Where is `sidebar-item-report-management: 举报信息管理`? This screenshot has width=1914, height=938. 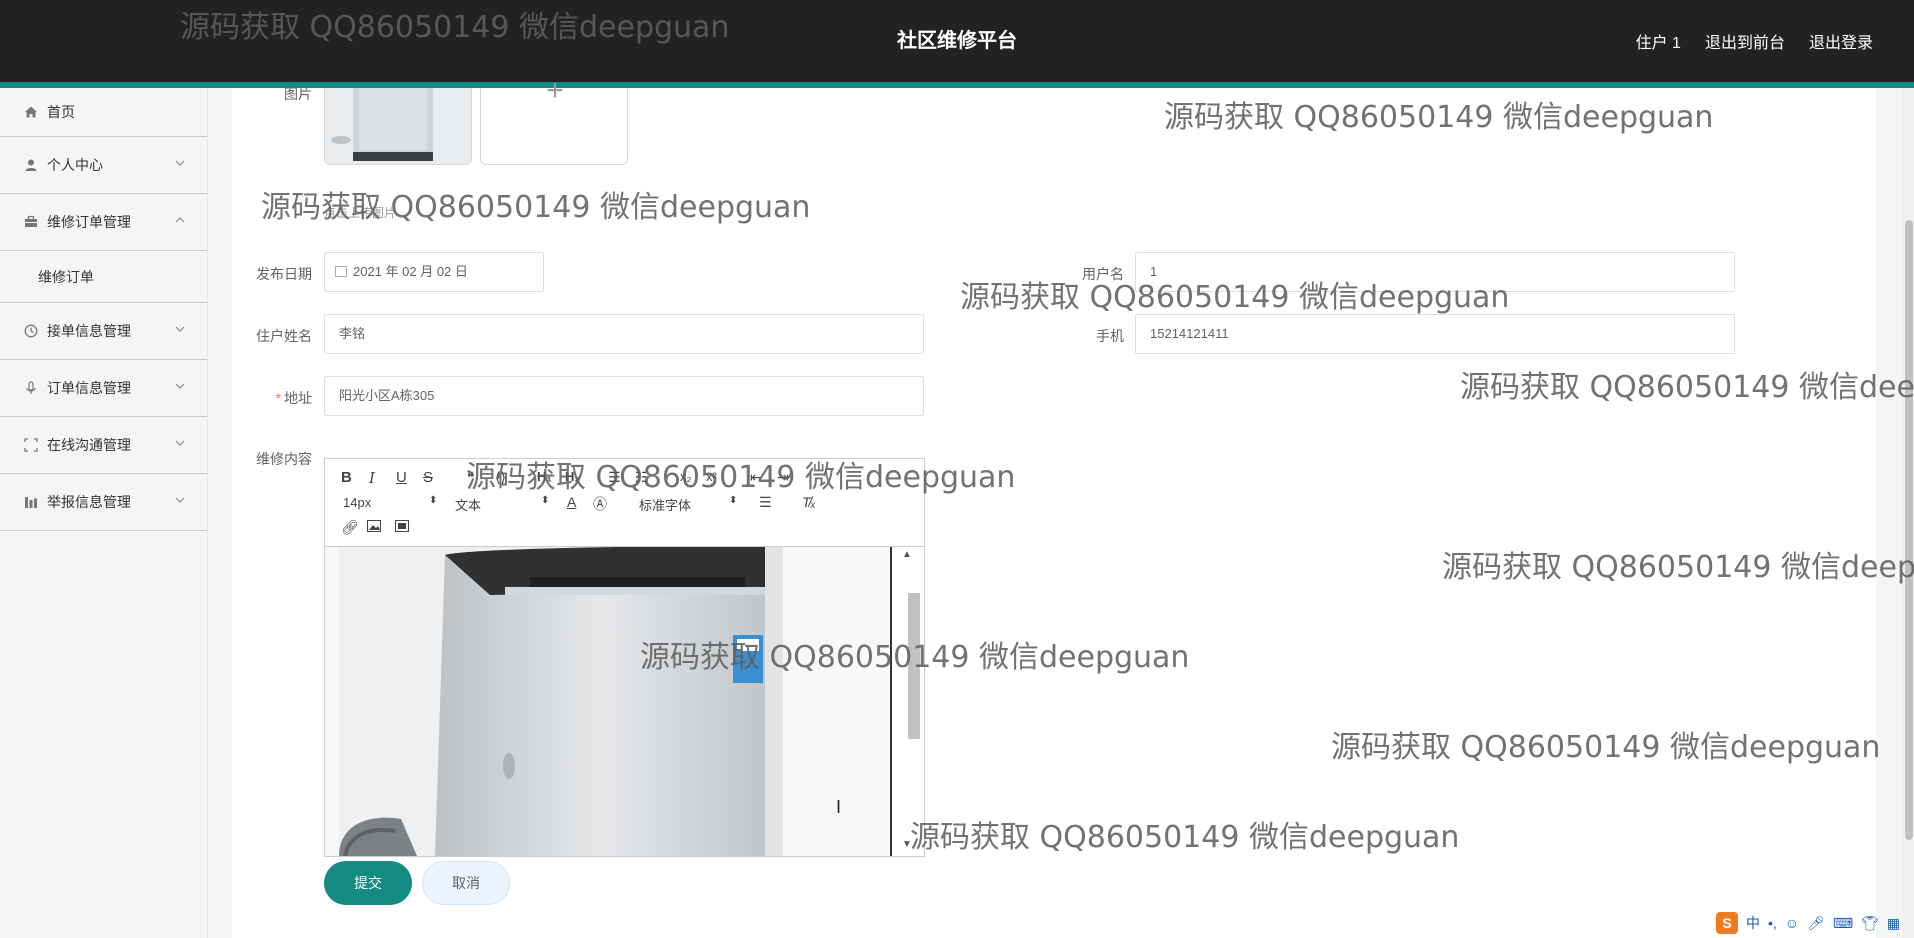
sidebar-item-report-management: 举报信息管理 is located at coordinates (103, 502).